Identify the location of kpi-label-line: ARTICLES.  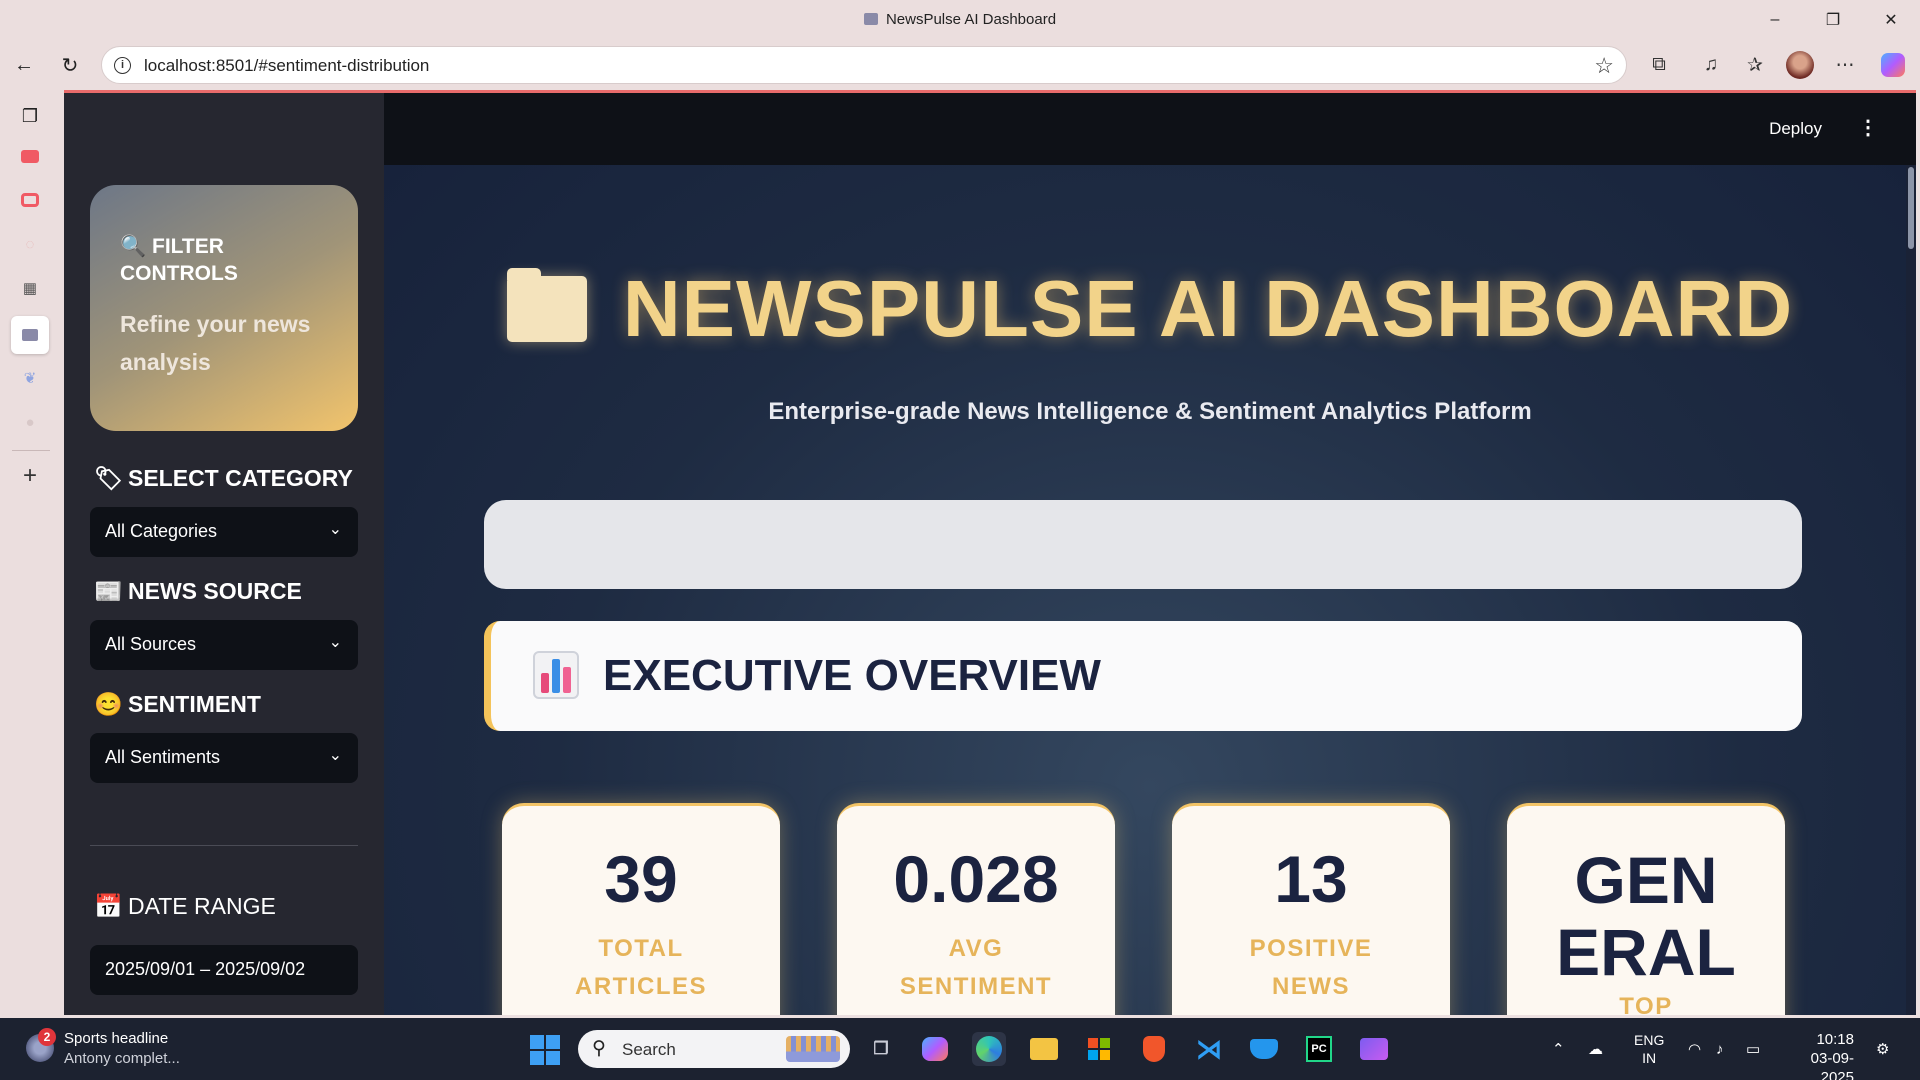
(641, 986).